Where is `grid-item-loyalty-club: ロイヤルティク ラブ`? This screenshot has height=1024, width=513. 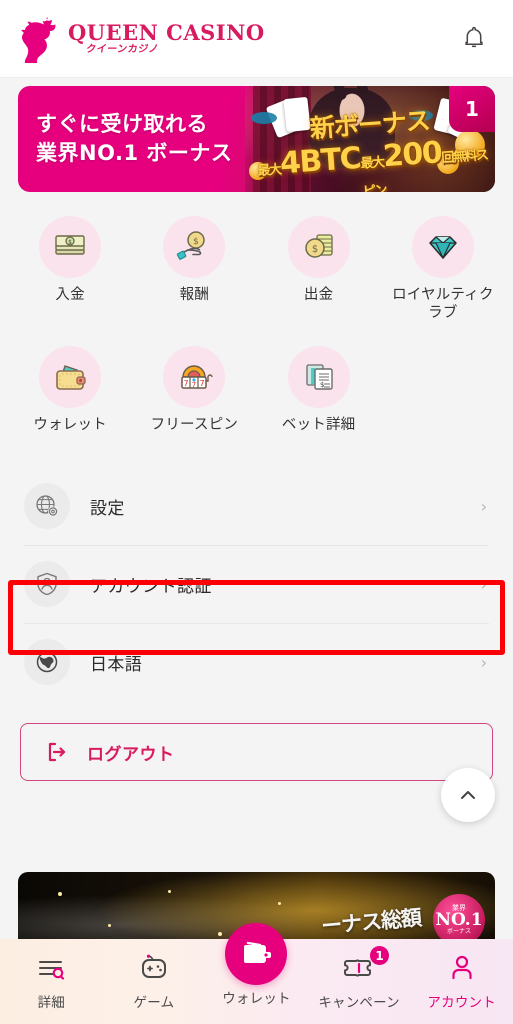 grid-item-loyalty-club: ロイヤルティク ラブ is located at coordinates (443, 270).